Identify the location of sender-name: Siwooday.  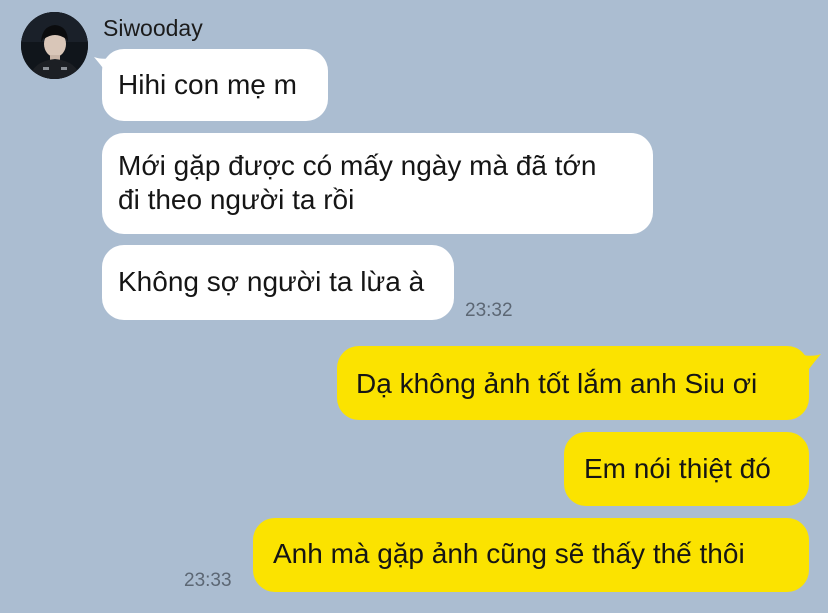
(153, 28).